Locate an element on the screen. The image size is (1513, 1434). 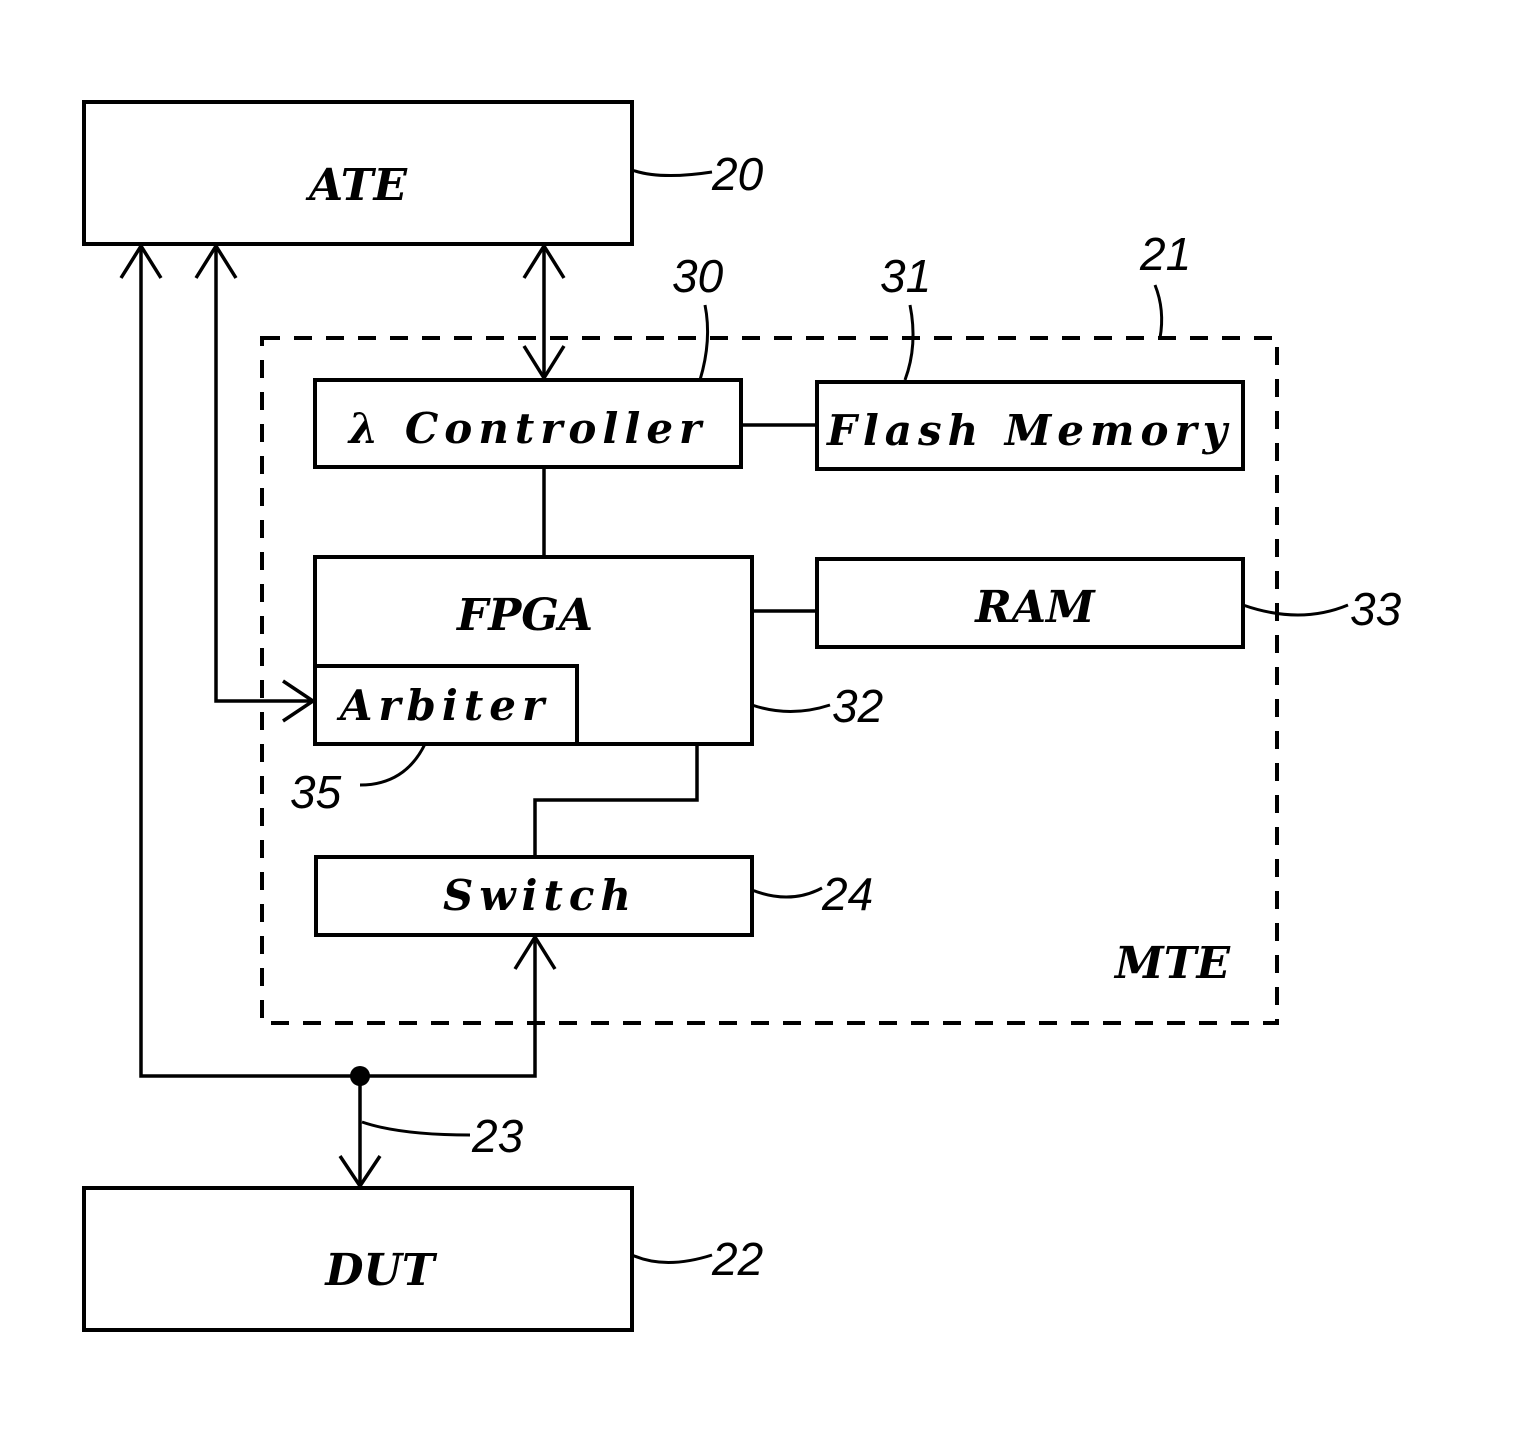
switch-label: Switch is located at coordinates (540, 895).